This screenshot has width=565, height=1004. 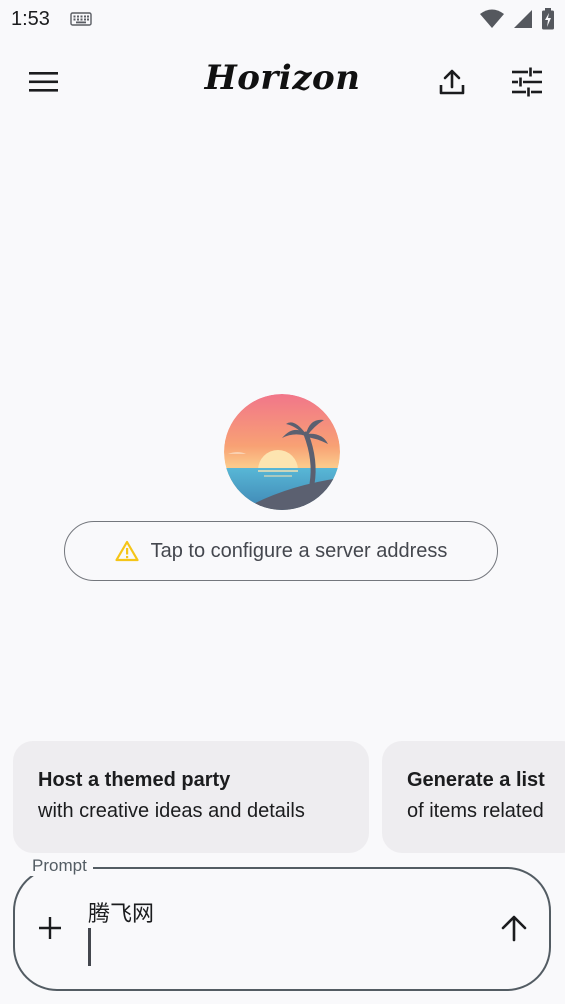 I want to click on send-icon, so click(x=514, y=928).